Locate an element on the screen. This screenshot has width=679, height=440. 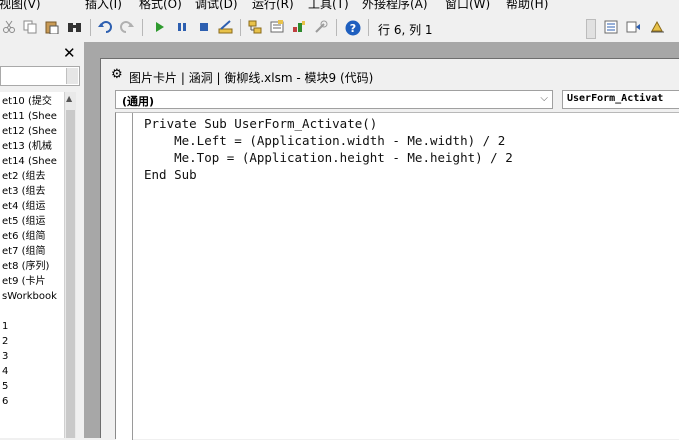
tree-item: 3 is located at coordinates (5, 356).